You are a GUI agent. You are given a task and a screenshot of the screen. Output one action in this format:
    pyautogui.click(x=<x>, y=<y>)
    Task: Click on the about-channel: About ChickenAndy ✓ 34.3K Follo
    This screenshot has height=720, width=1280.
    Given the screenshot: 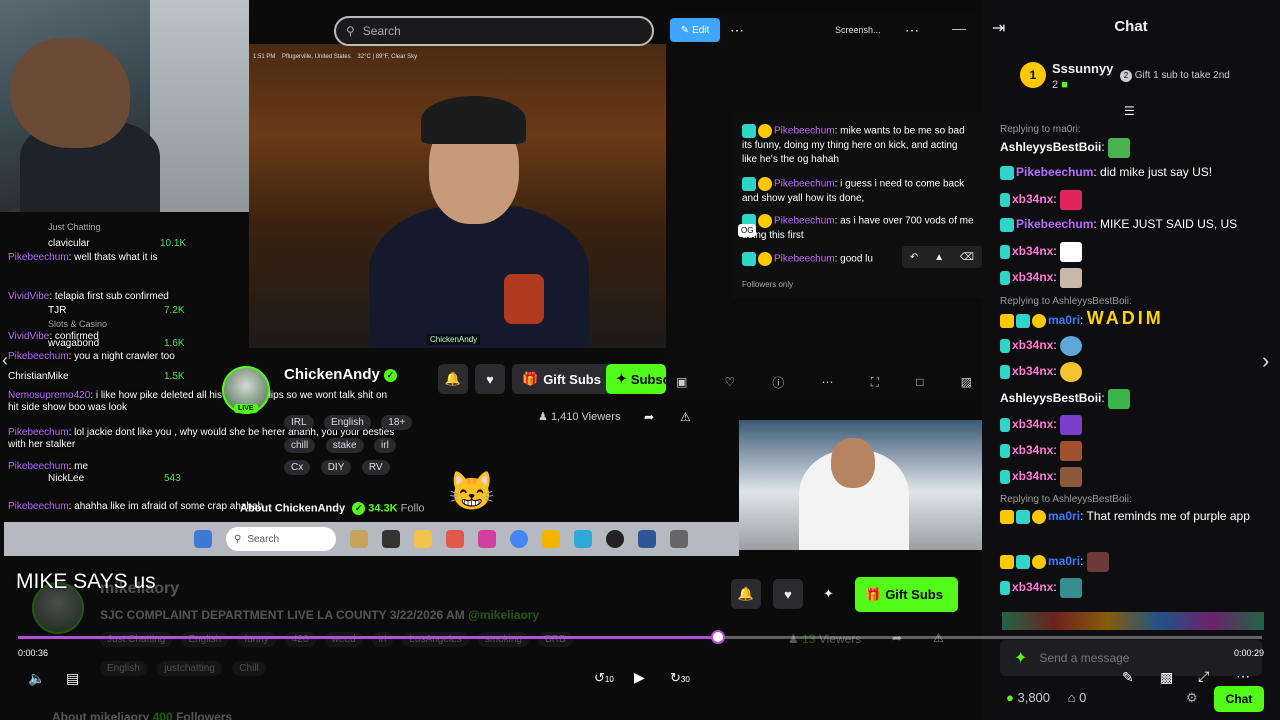 What is the action you would take?
    pyautogui.click(x=332, y=508)
    